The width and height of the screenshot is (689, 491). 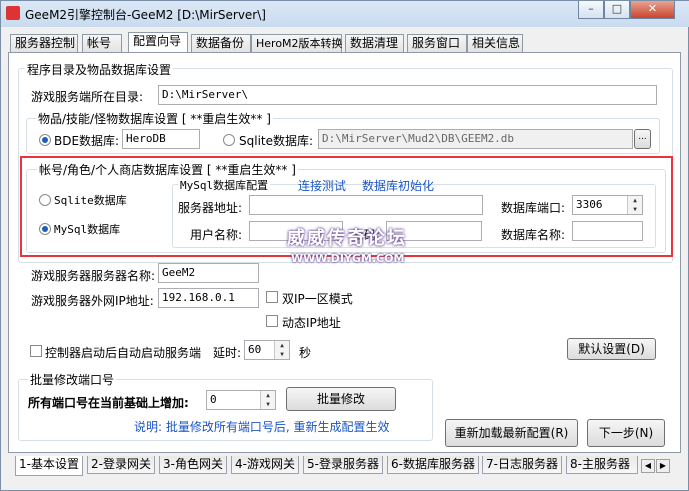 I want to click on tab-log-server: 7-日志服务器, so click(x=522, y=465).